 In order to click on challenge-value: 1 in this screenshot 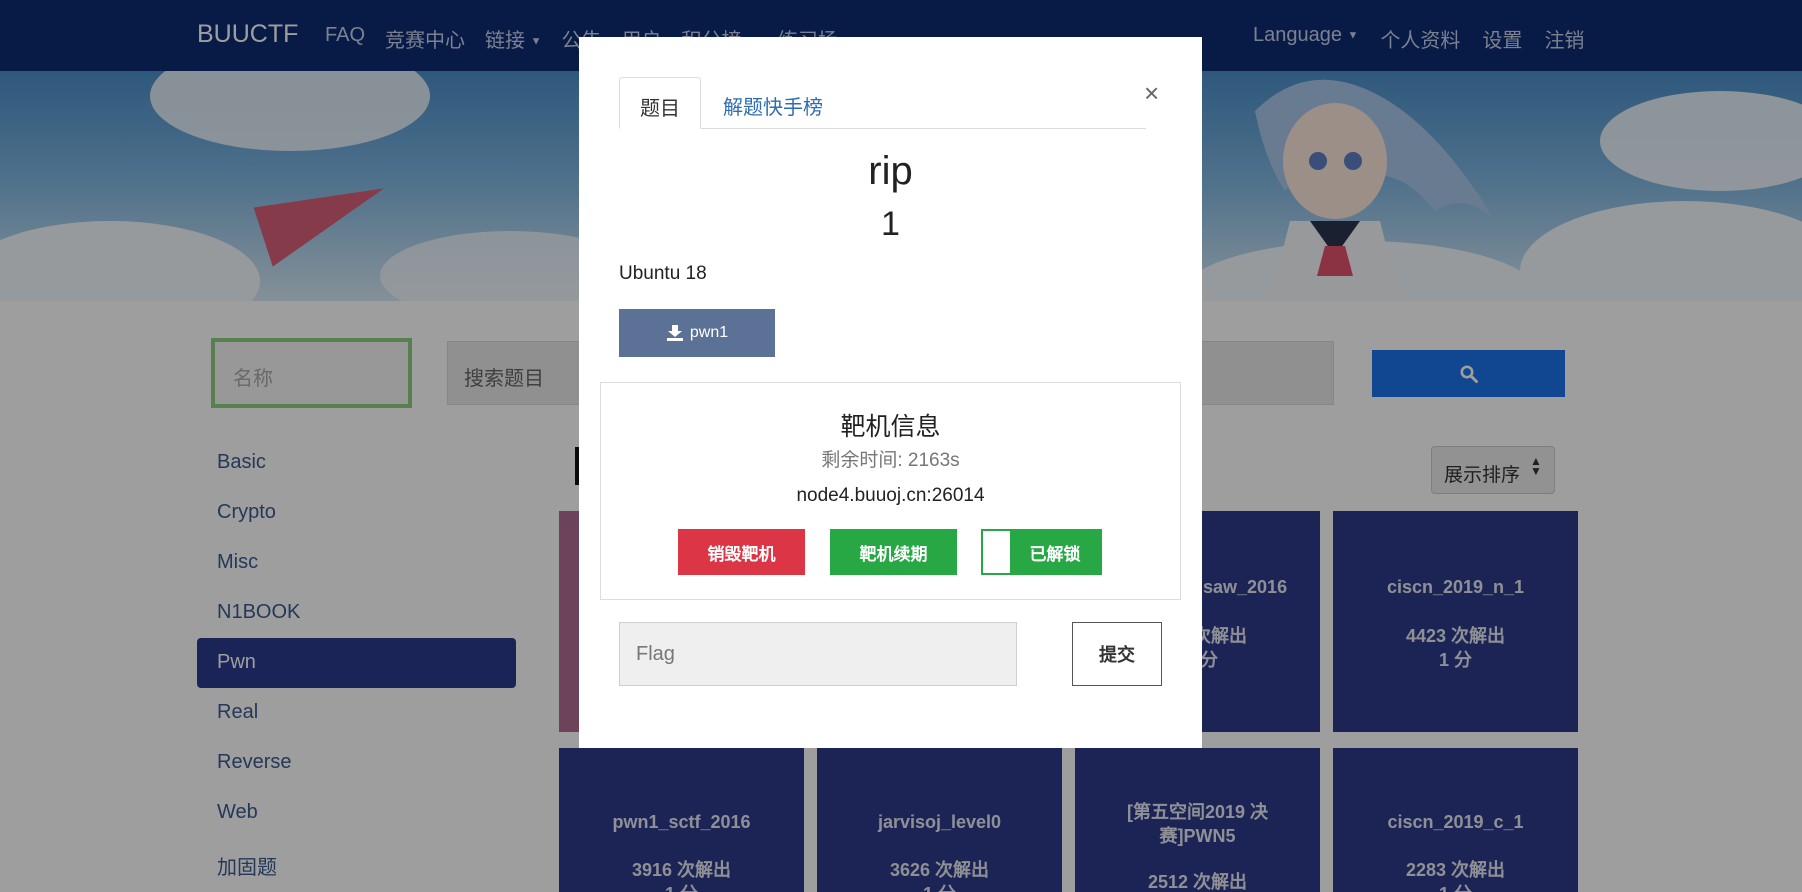, I will do `click(890, 224)`.